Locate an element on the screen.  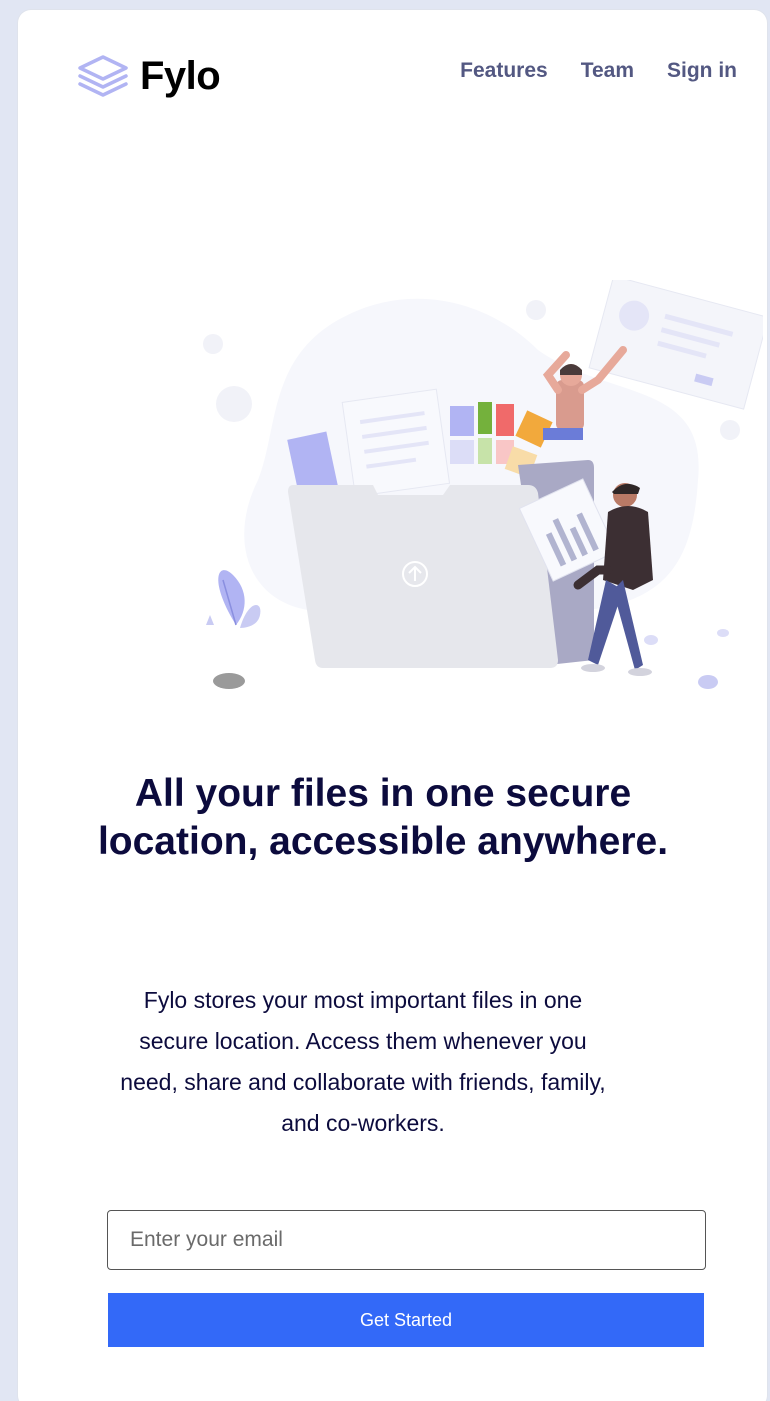
layers-stack-icon is located at coordinates (103, 76).